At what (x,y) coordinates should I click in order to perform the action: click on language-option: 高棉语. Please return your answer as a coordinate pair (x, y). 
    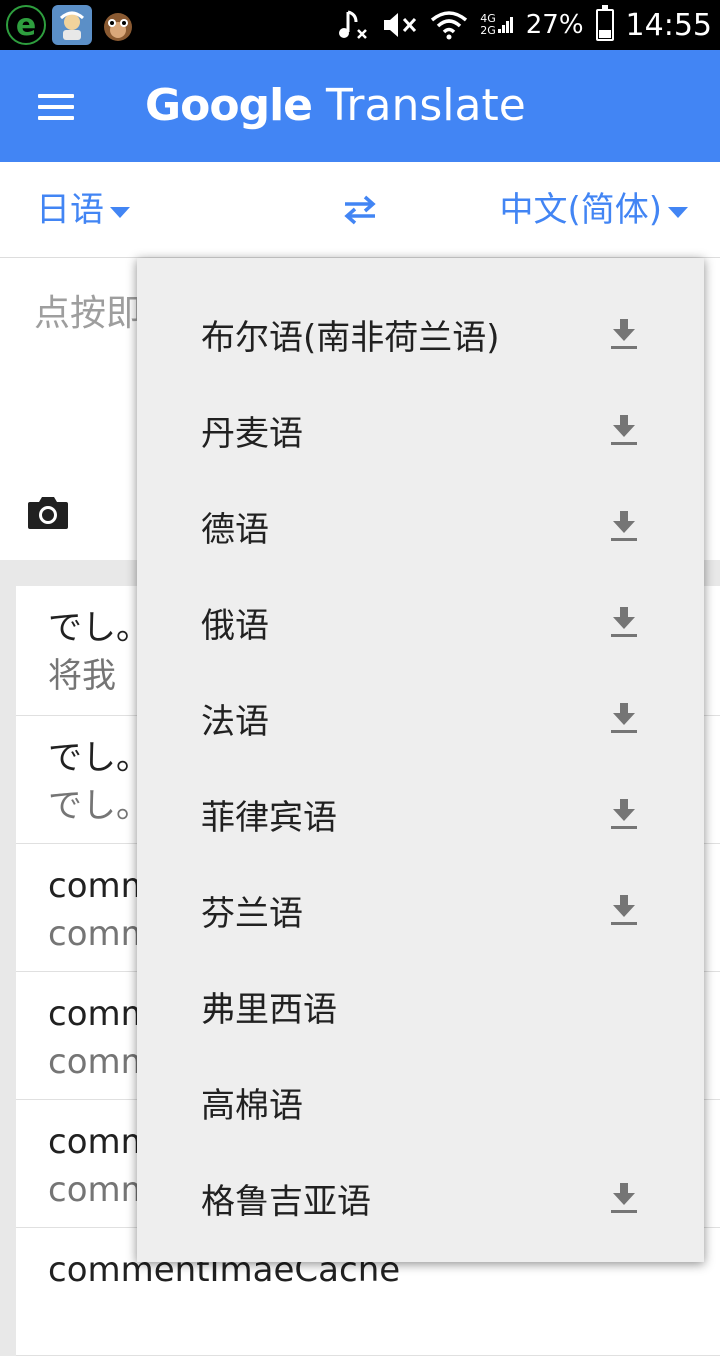
    Looking at the image, I should click on (420, 1102).